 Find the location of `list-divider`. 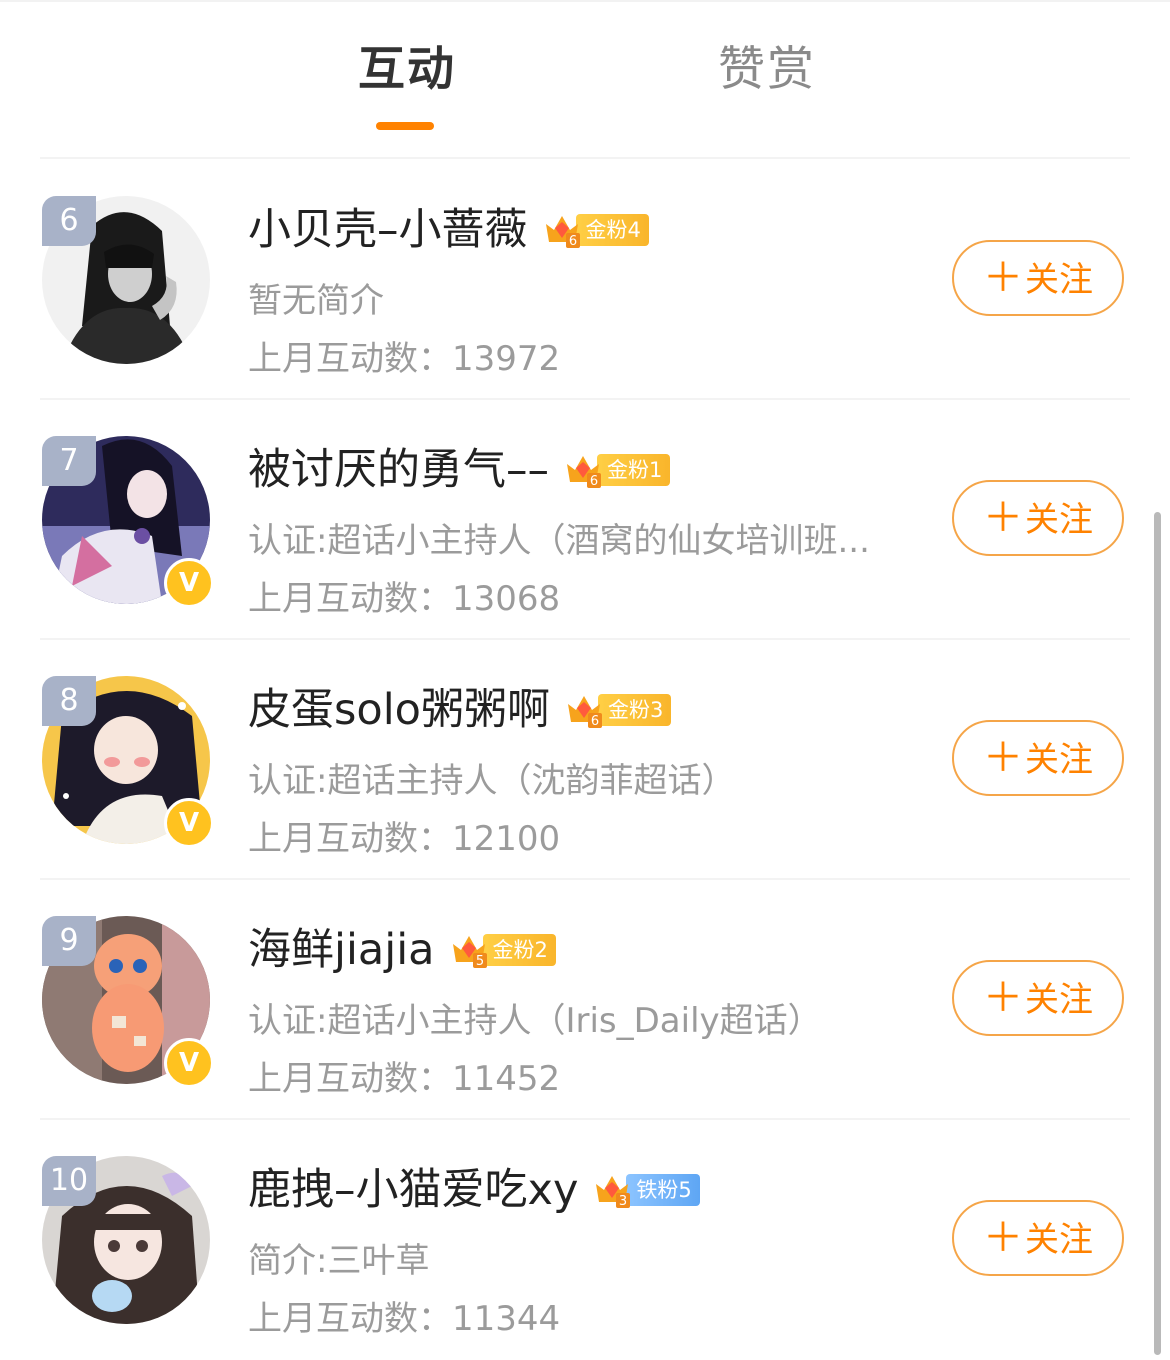

list-divider is located at coordinates (585, 158).